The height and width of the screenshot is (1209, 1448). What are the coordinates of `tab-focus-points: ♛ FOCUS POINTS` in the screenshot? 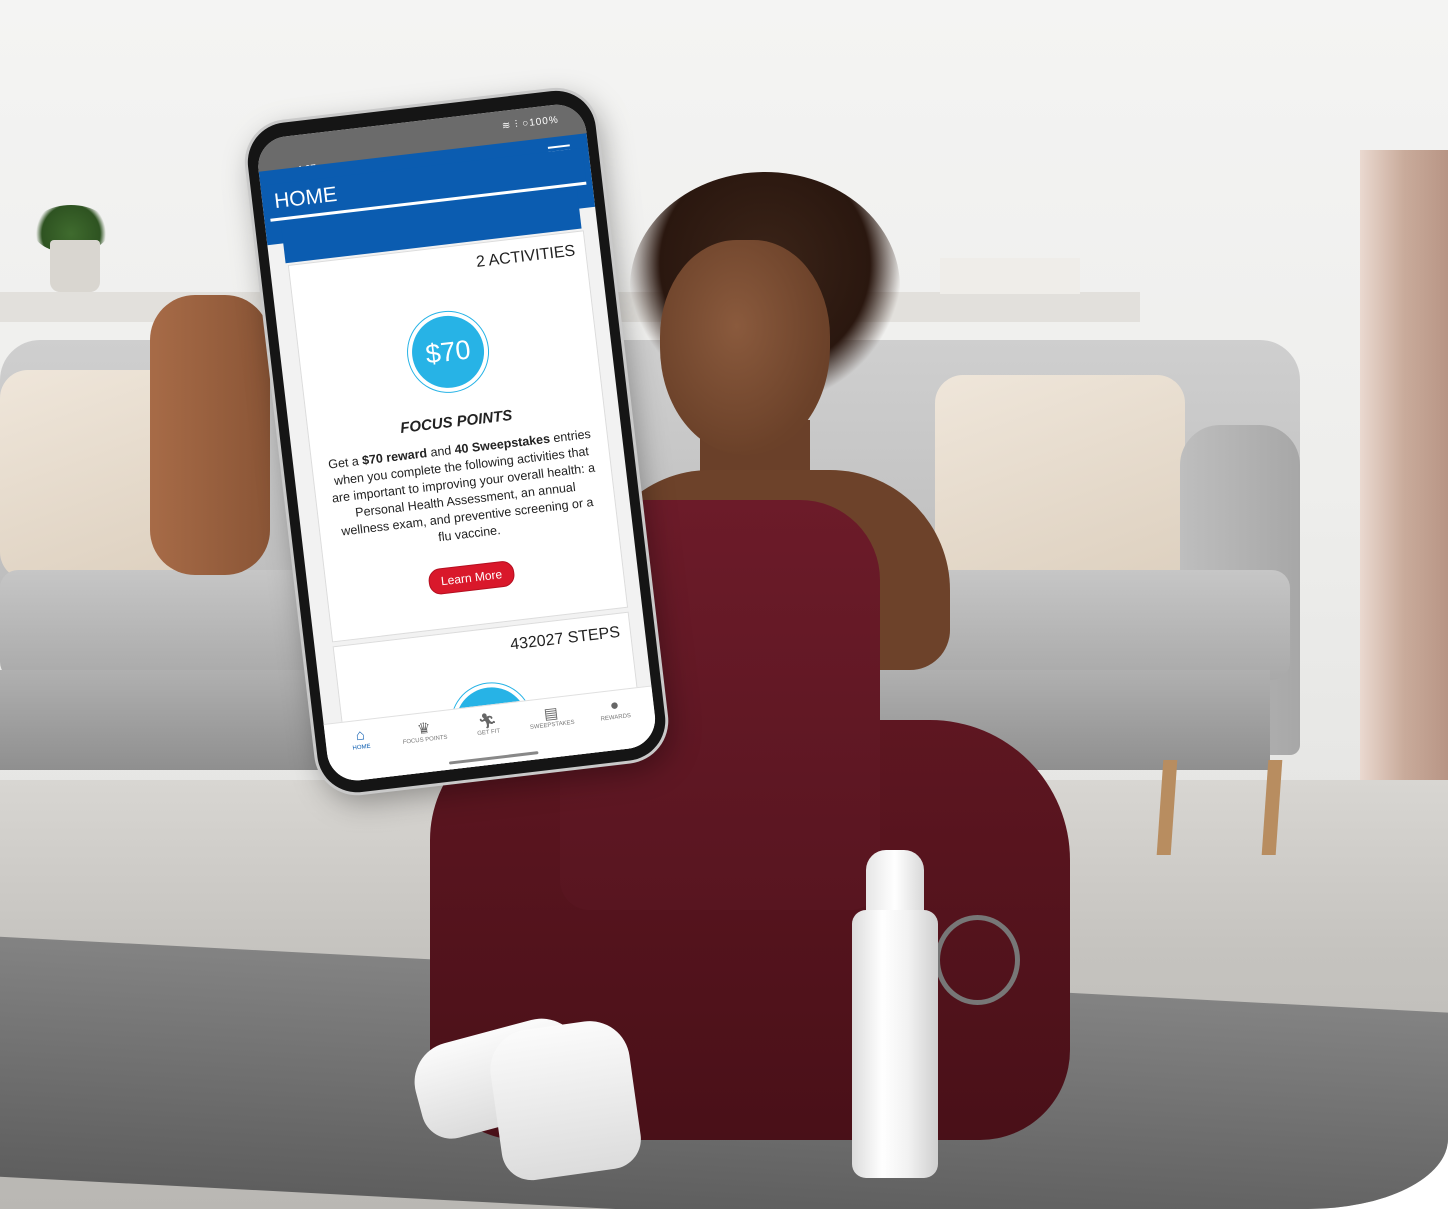 It's located at (424, 731).